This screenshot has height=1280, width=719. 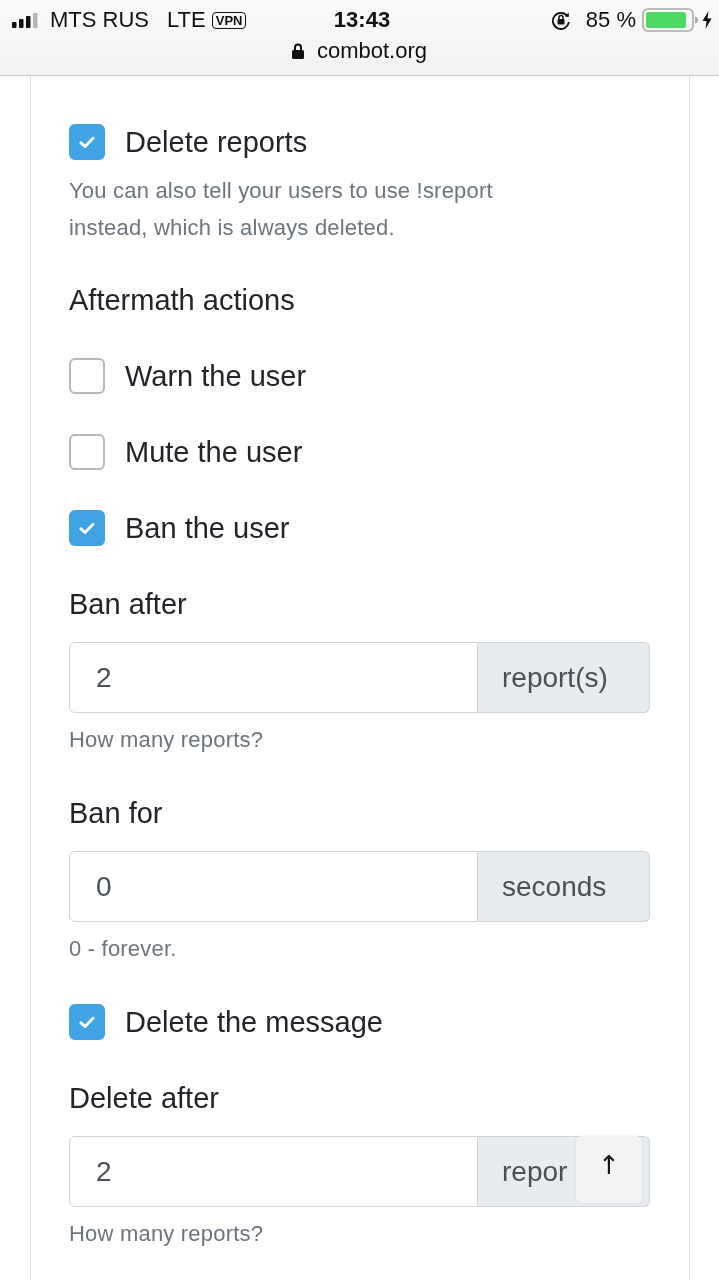 I want to click on field-label: Delete after, so click(x=144, y=1098).